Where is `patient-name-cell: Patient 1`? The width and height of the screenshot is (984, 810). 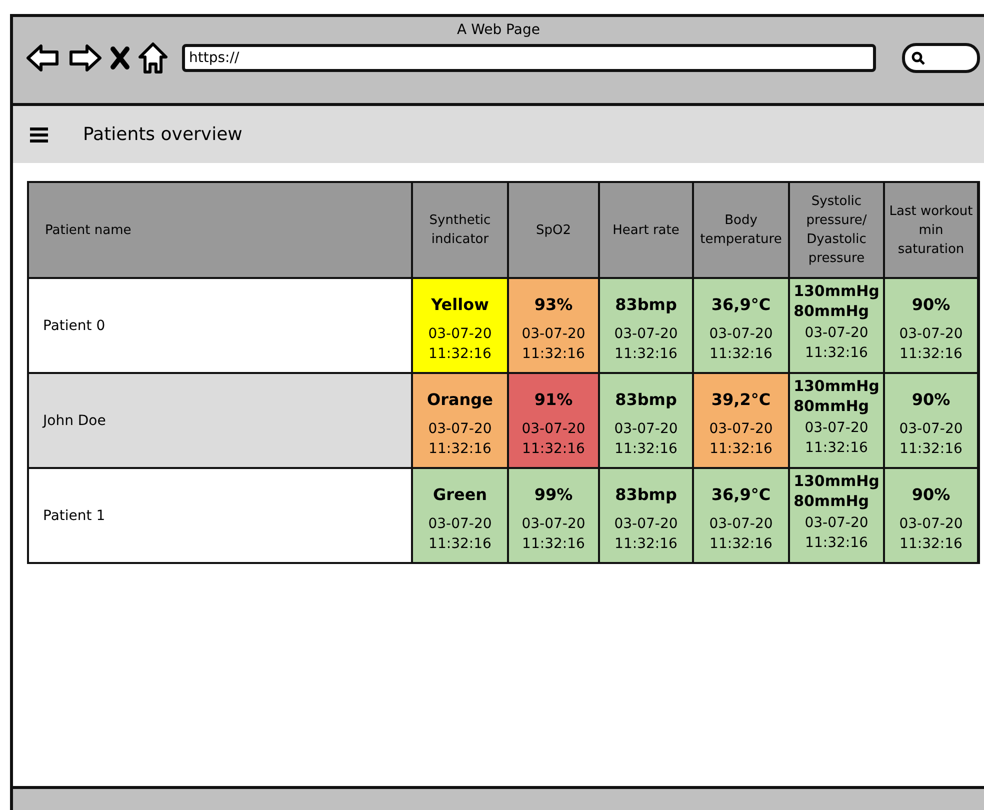 patient-name-cell: Patient 1 is located at coordinates (220, 515).